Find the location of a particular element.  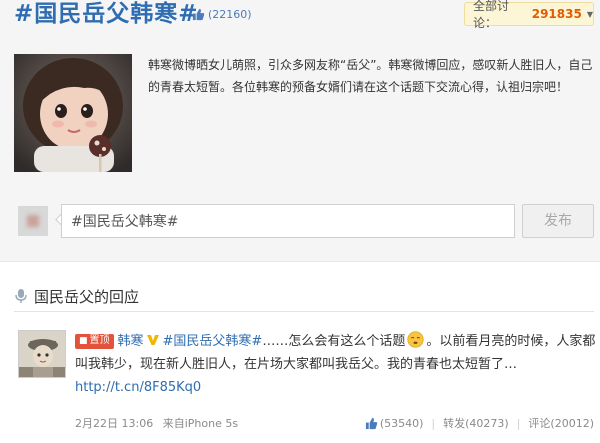

post-like-count: (53540) is located at coordinates (401, 423).